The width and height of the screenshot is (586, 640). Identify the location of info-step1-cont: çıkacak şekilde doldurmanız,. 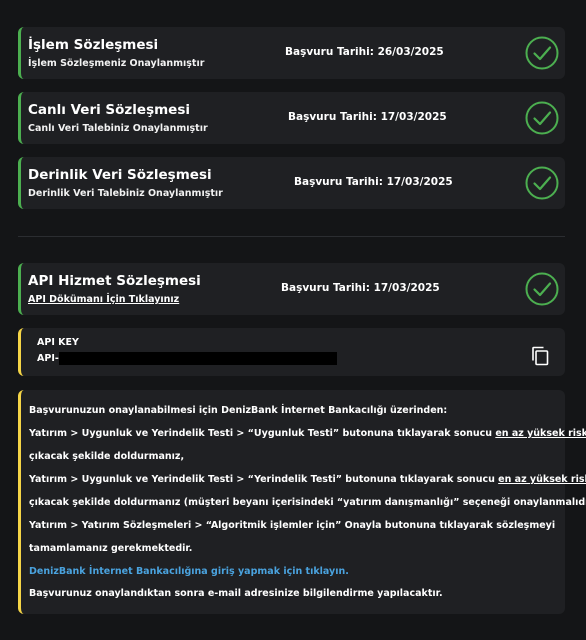
(107, 456).